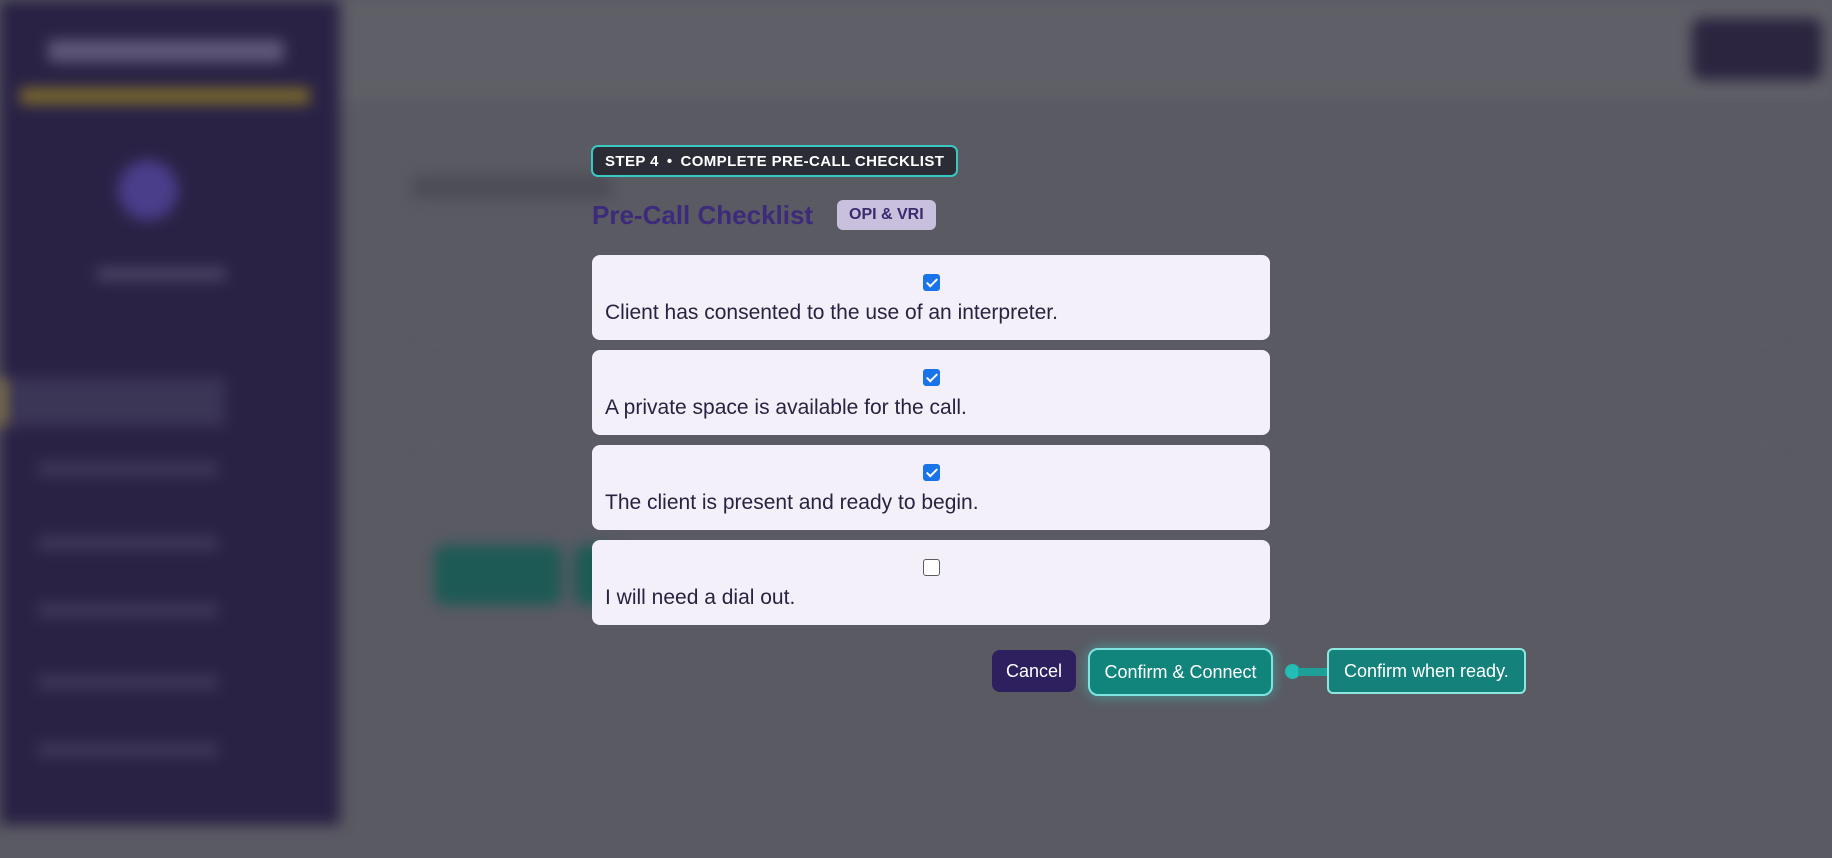  Describe the element at coordinates (931, 582) in the screenshot. I see `checklist-item-dial-out: I will need a dial out.` at that location.